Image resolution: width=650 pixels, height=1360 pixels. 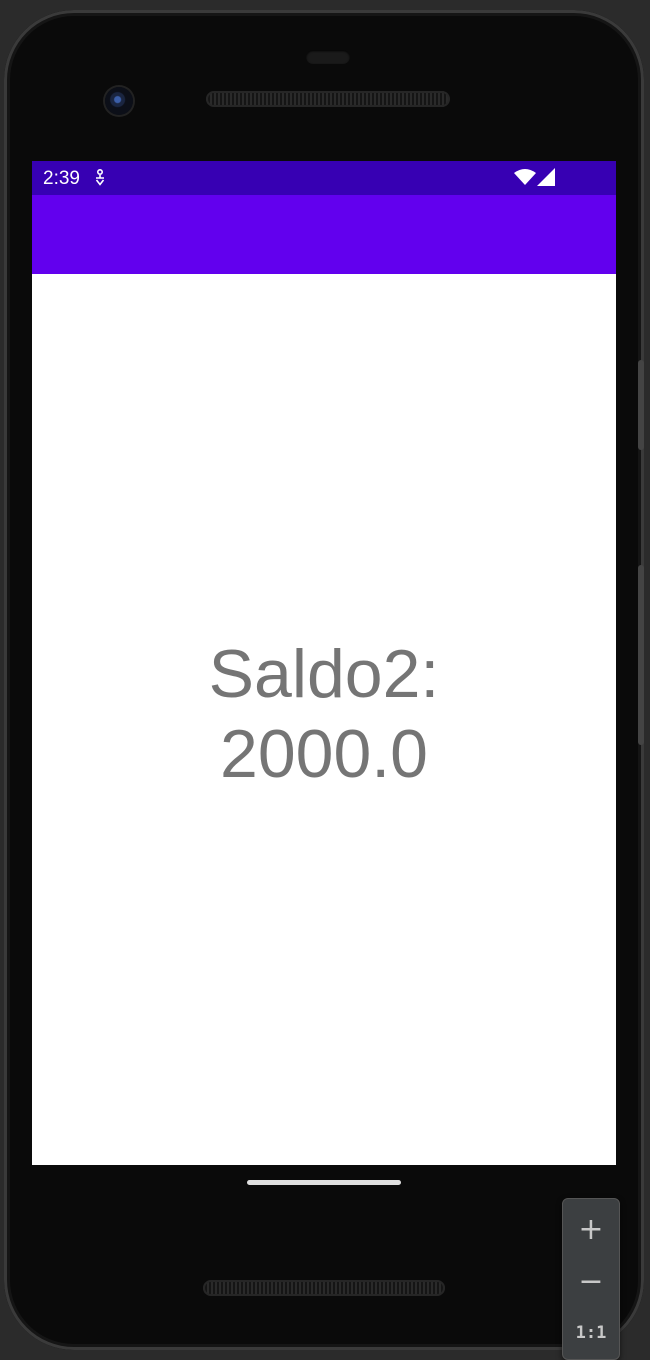 I want to click on cell-signal-icon, so click(x=547, y=180).